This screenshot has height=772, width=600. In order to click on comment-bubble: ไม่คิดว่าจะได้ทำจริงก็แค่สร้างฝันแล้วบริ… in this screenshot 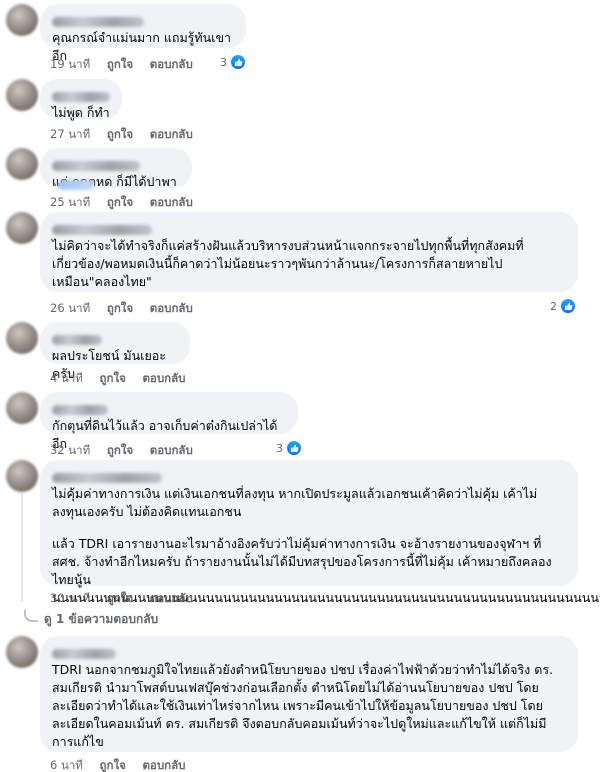, I will do `click(309, 252)`.